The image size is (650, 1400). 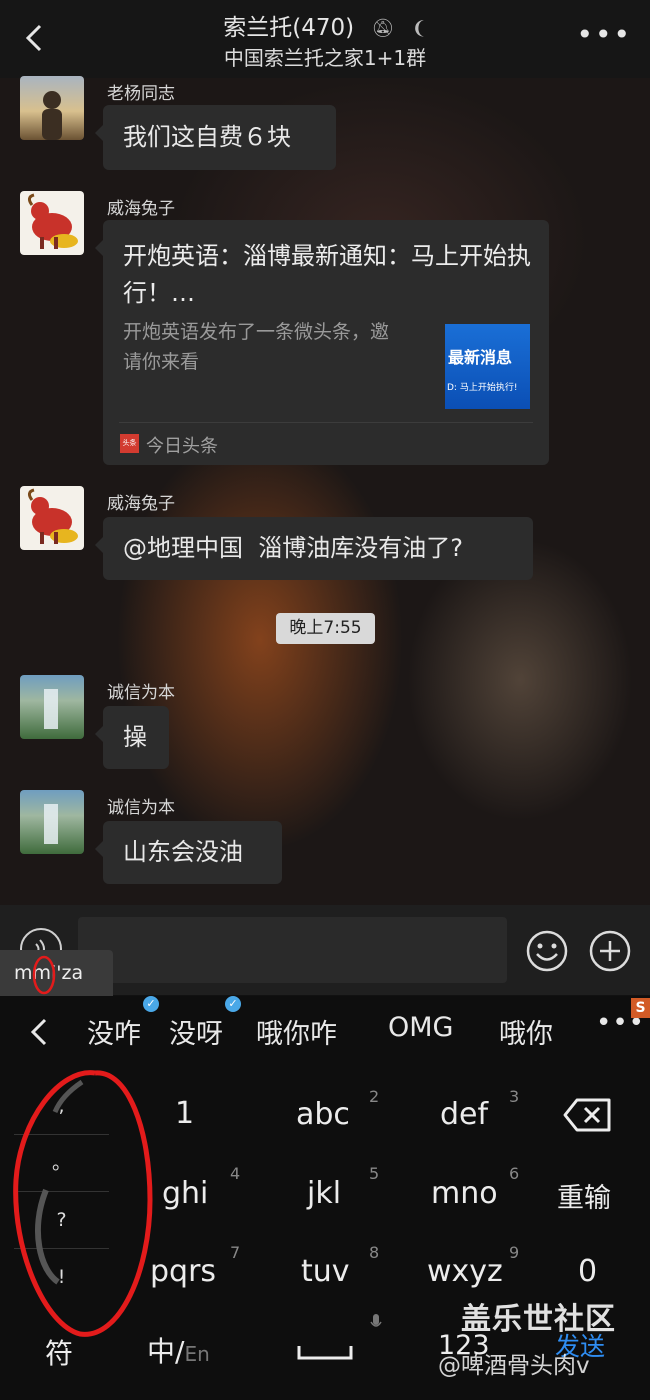 I want to click on message-input, so click(x=292, y=950).